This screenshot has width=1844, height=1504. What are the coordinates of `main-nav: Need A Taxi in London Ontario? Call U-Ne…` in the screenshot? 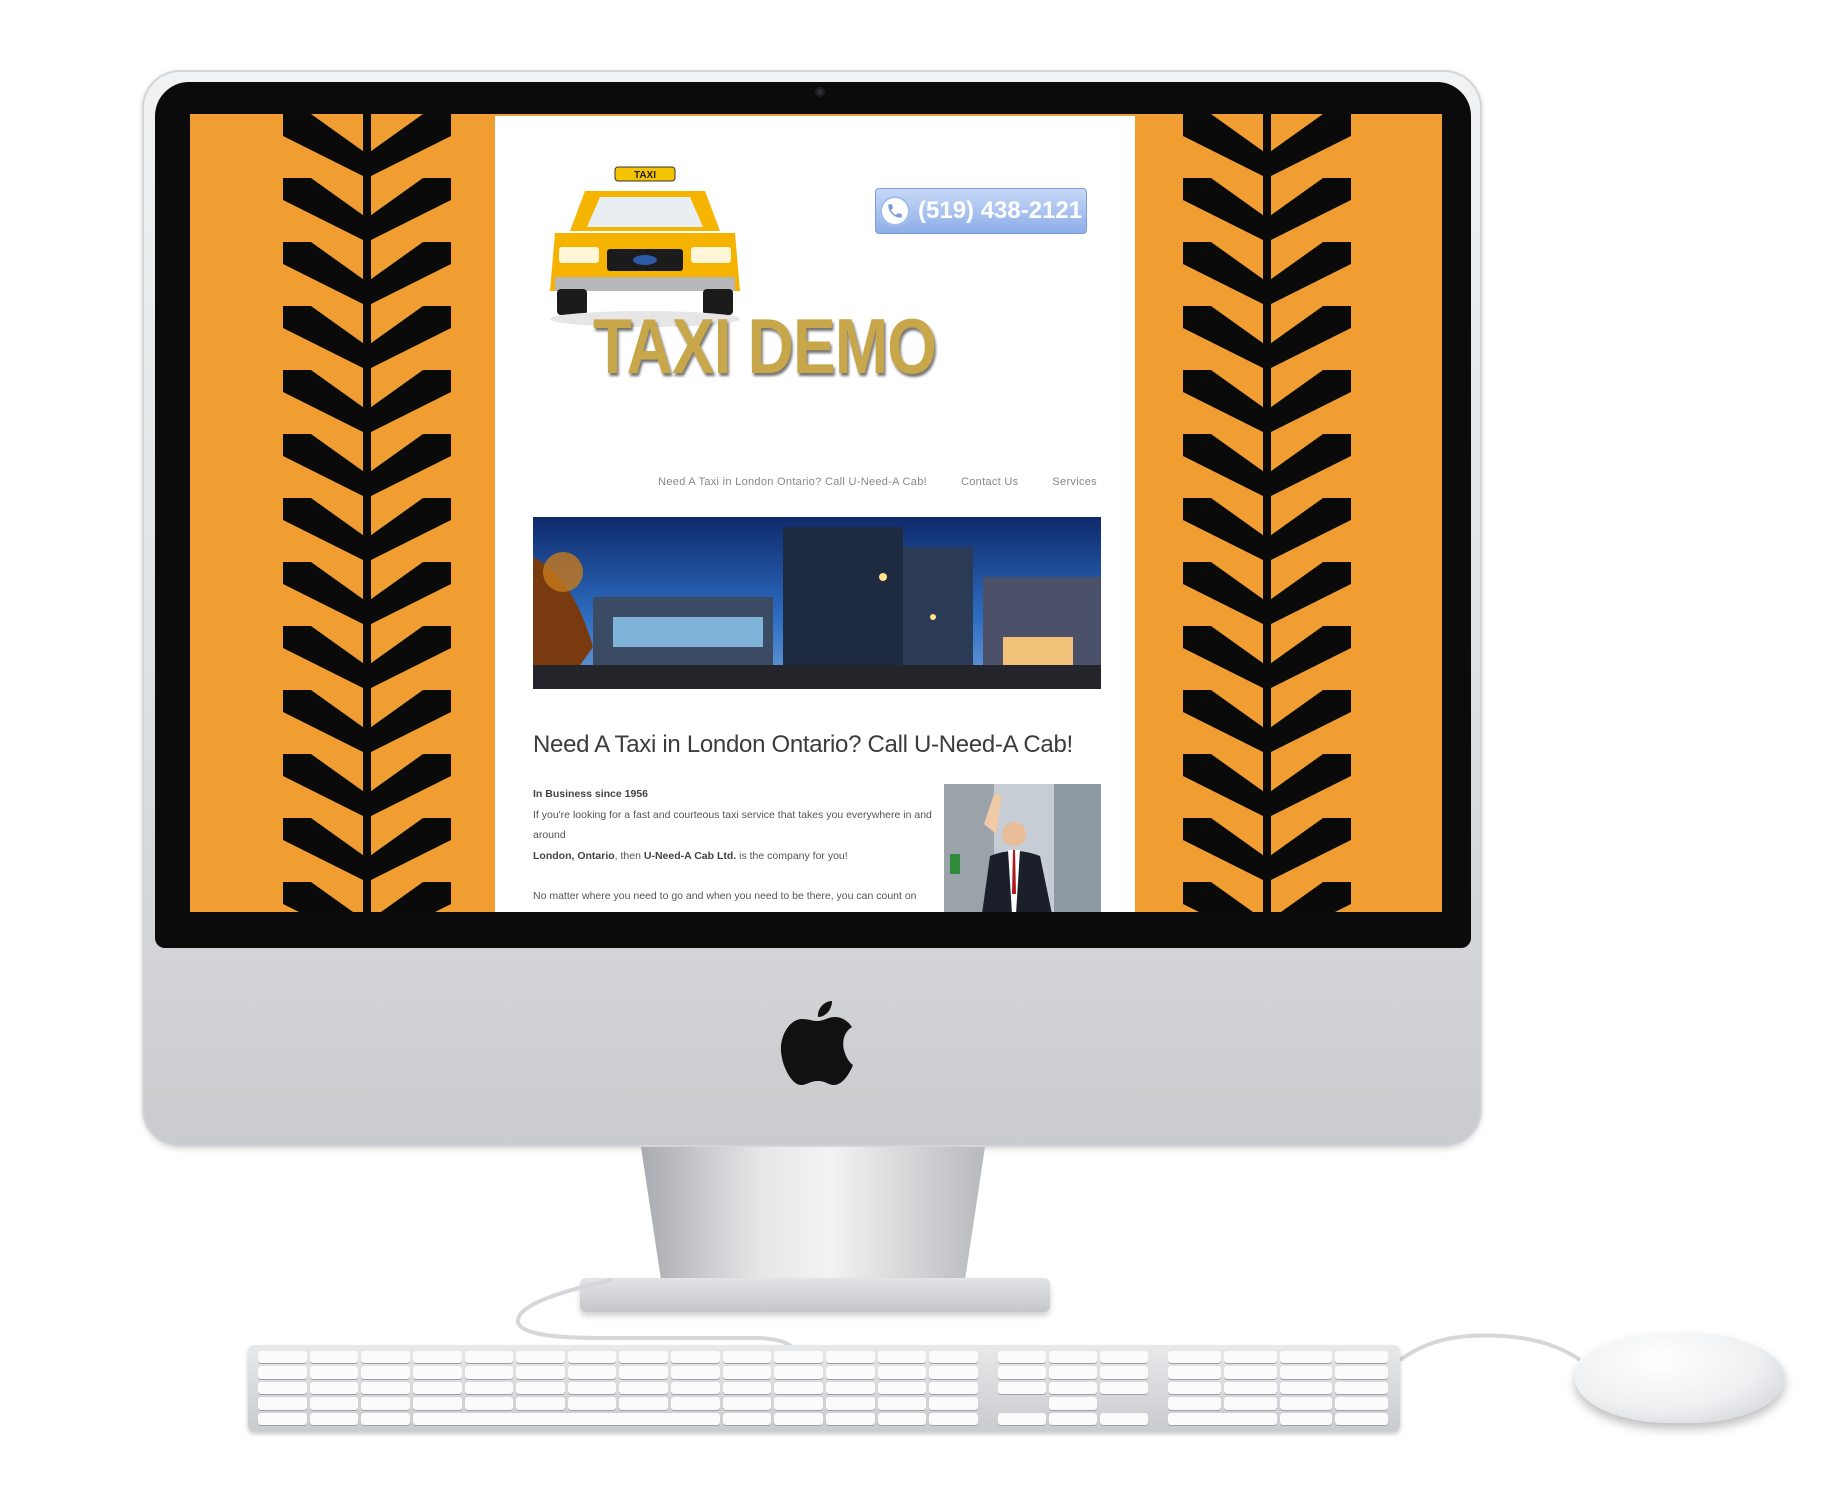 It's located at (877, 482).